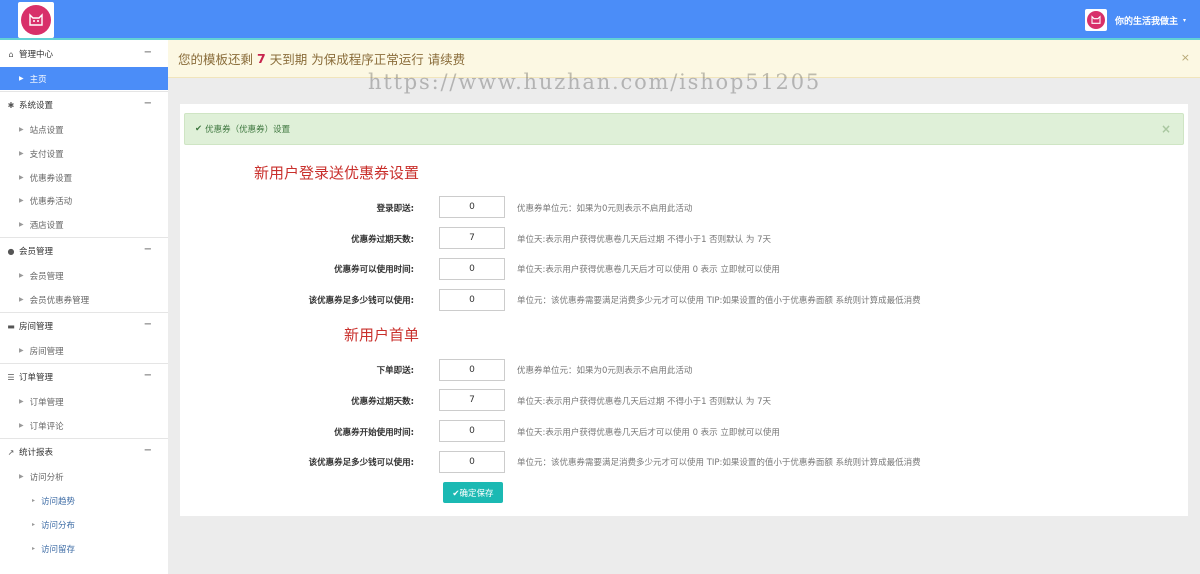 The height and width of the screenshot is (574, 1200). Describe the element at coordinates (46, 351) in the screenshot. I see `sidebar-item-label: 房间管理` at that location.